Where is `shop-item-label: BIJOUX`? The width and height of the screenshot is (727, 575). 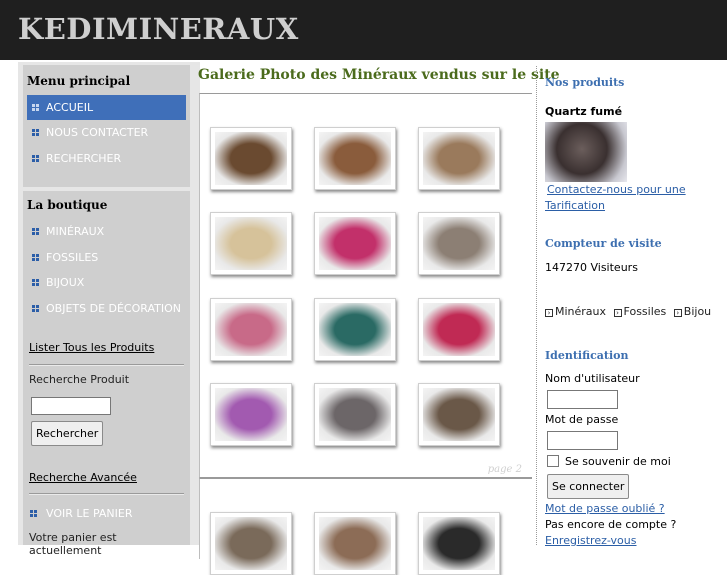
shop-item-label: BIJOUX is located at coordinates (65, 282).